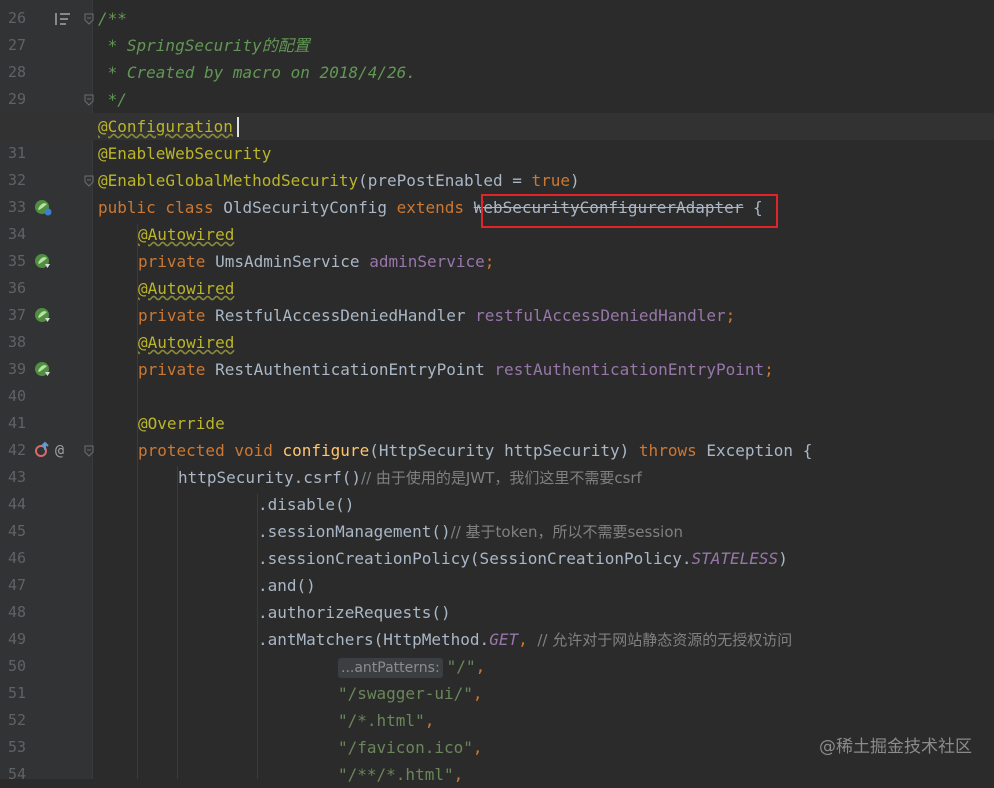 This screenshot has height=788, width=994. I want to click on disable-call: .disable(), so click(306, 504).